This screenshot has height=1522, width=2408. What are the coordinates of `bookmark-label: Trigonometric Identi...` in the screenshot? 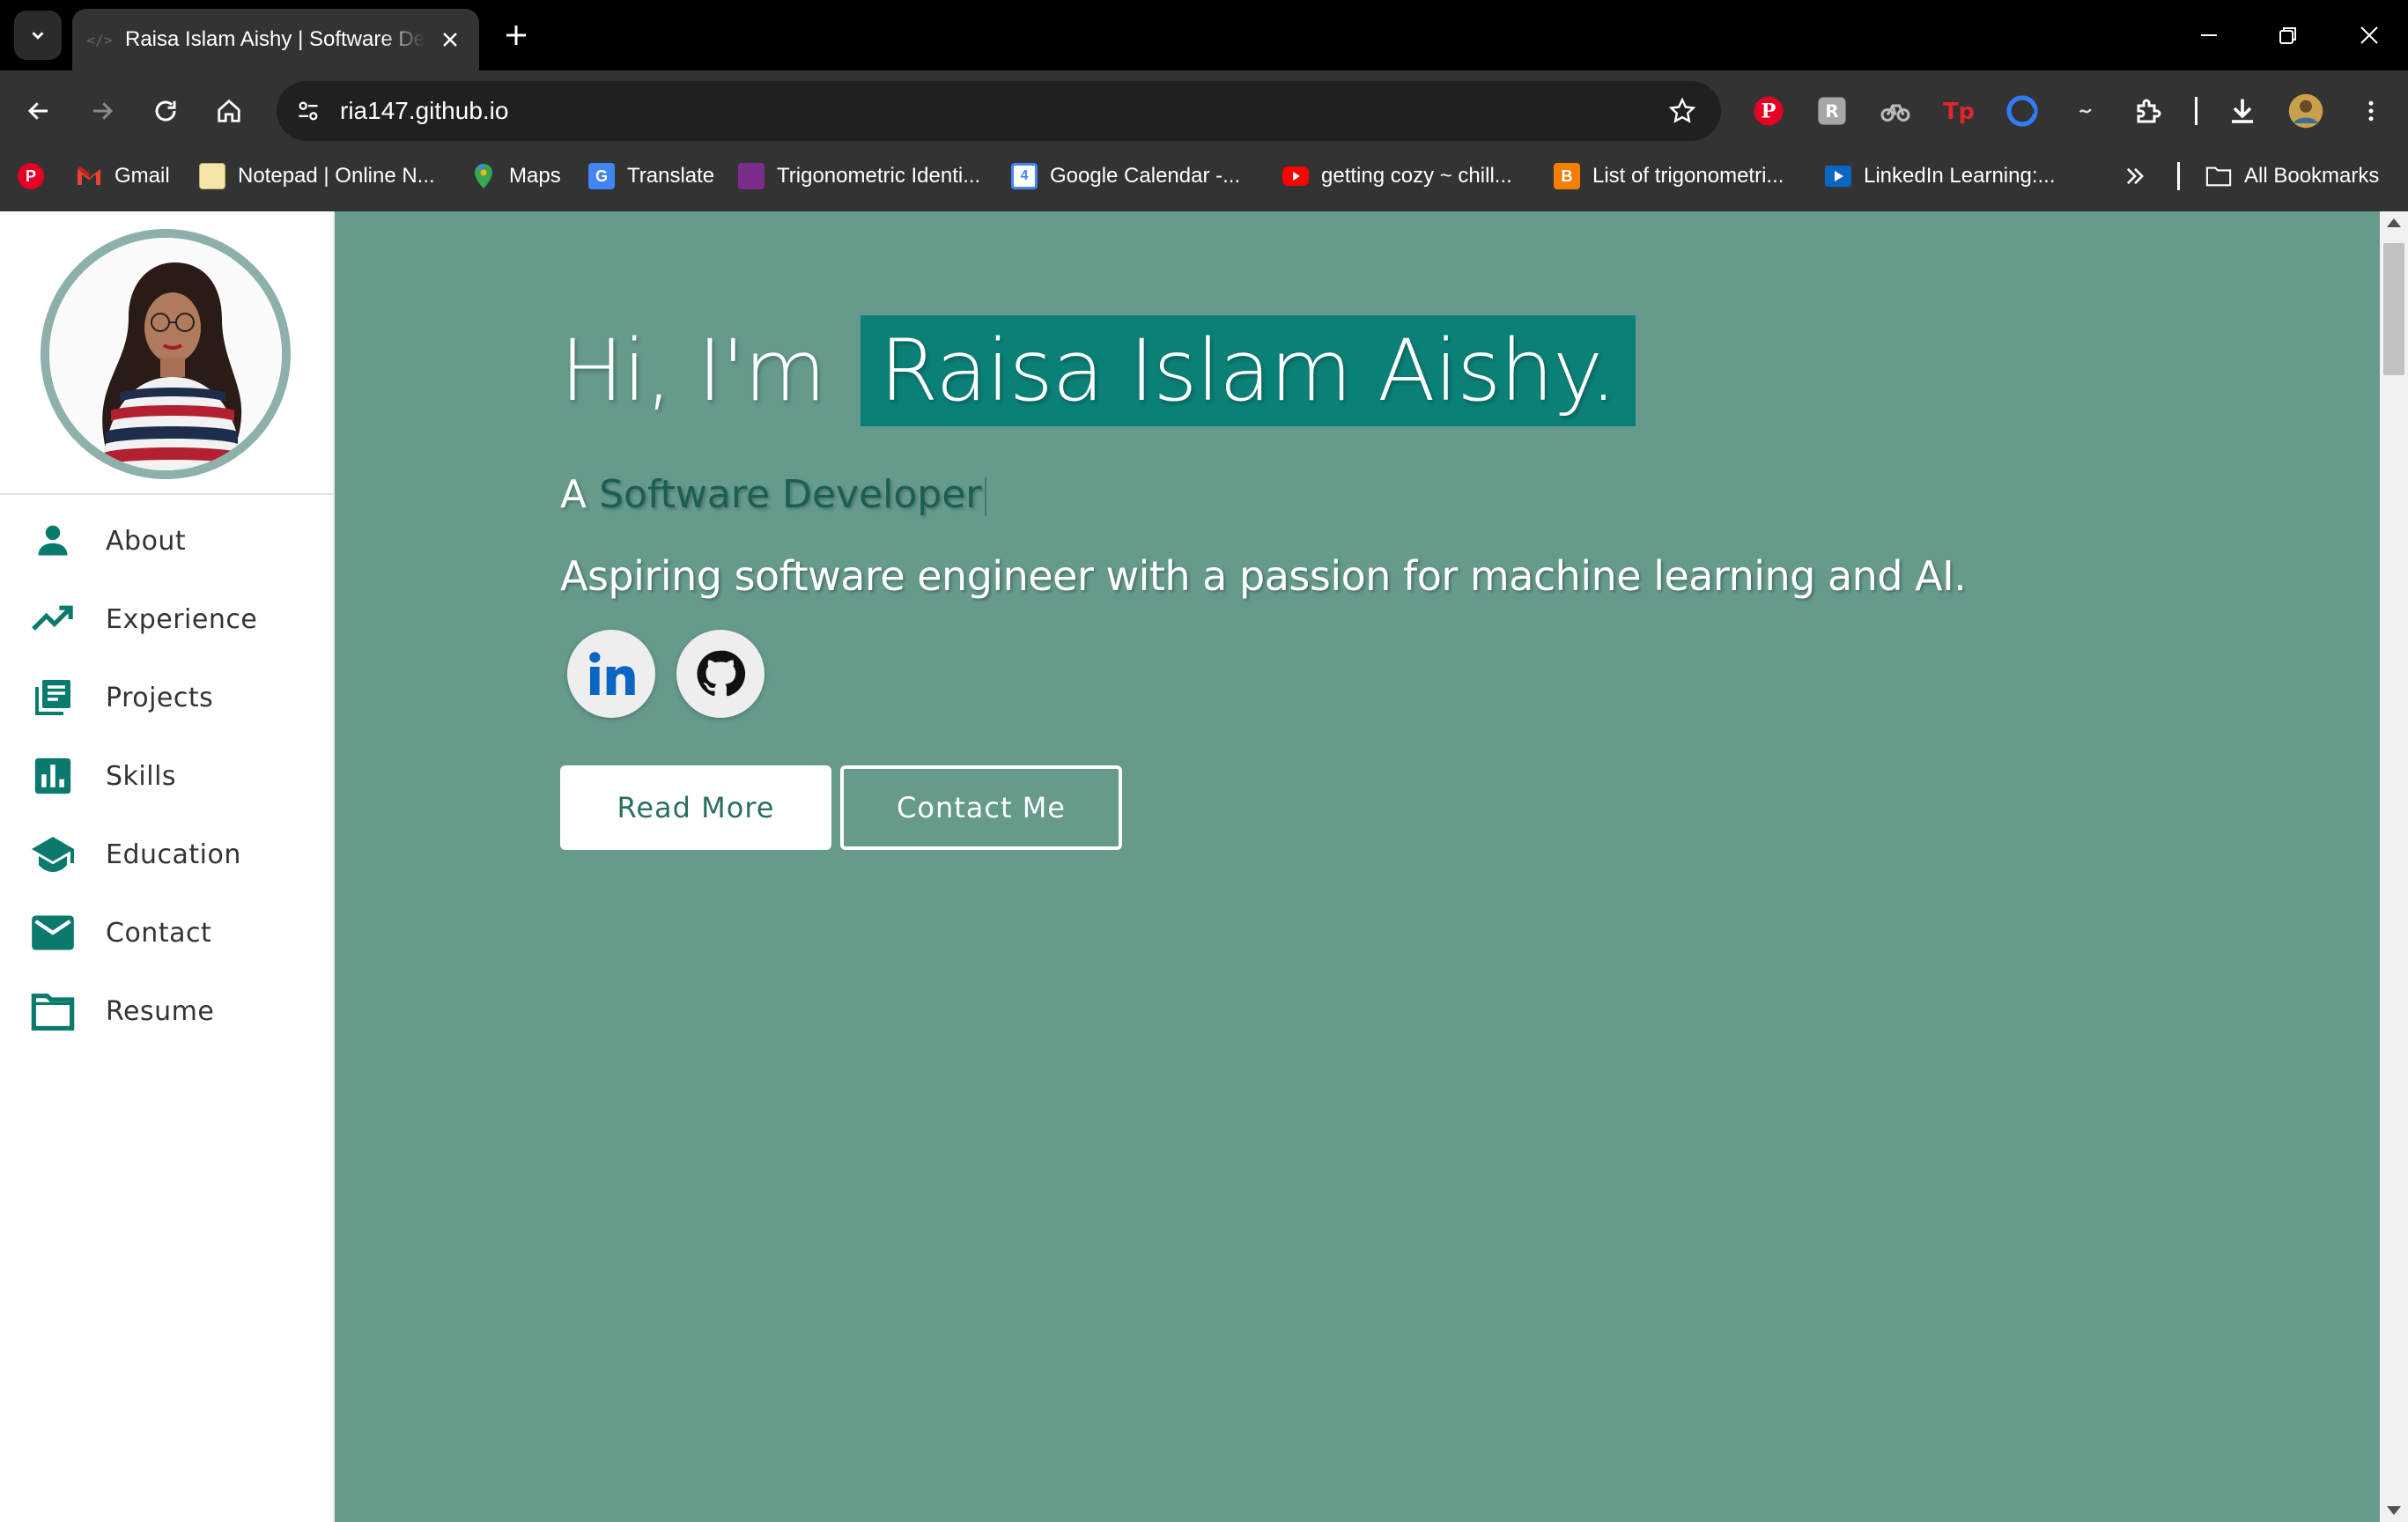 It's located at (879, 176).